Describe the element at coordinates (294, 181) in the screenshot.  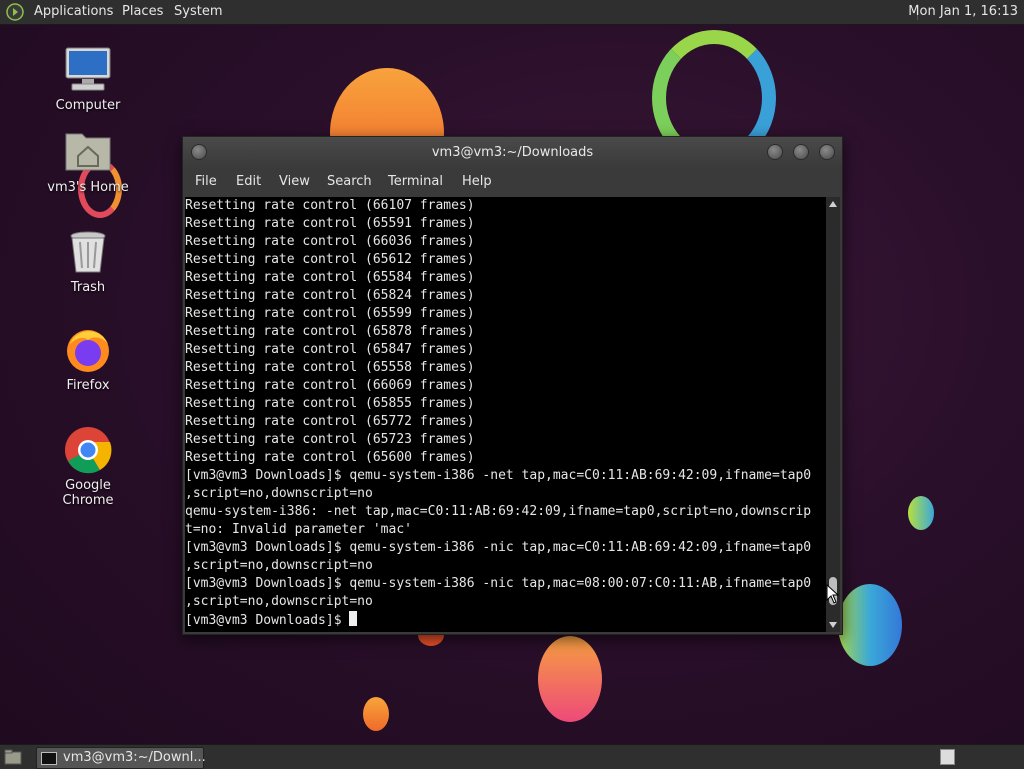
I see `menu-view: View` at that location.